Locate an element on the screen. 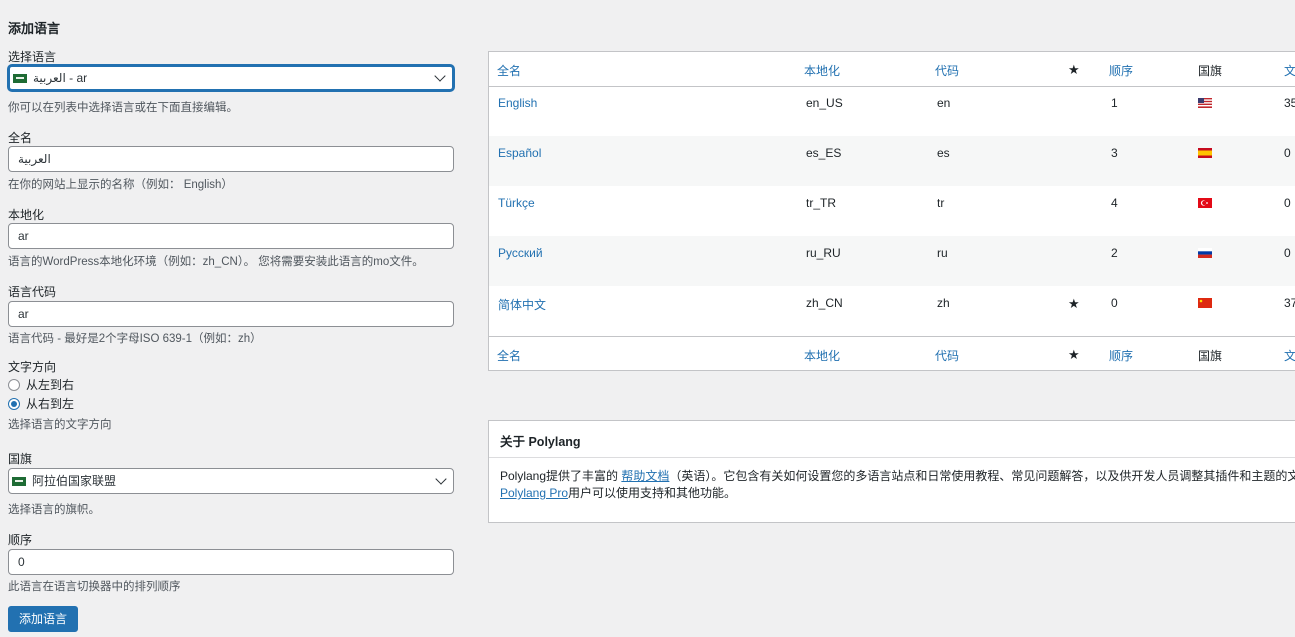  table-footer-row: 全名 本地化 代码 ★ 顺序 国旗 文 is located at coordinates (892, 353).